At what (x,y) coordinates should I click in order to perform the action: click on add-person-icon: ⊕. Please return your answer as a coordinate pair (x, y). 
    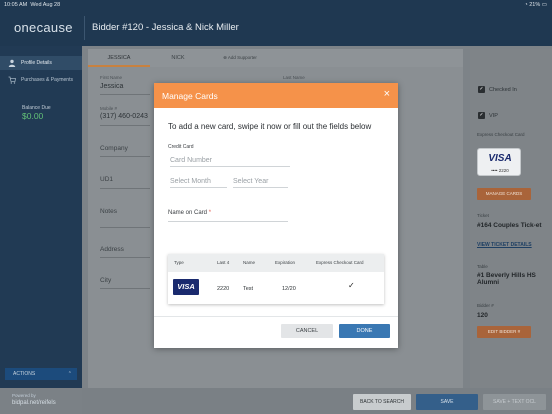
    Looking at the image, I should click on (225, 57).